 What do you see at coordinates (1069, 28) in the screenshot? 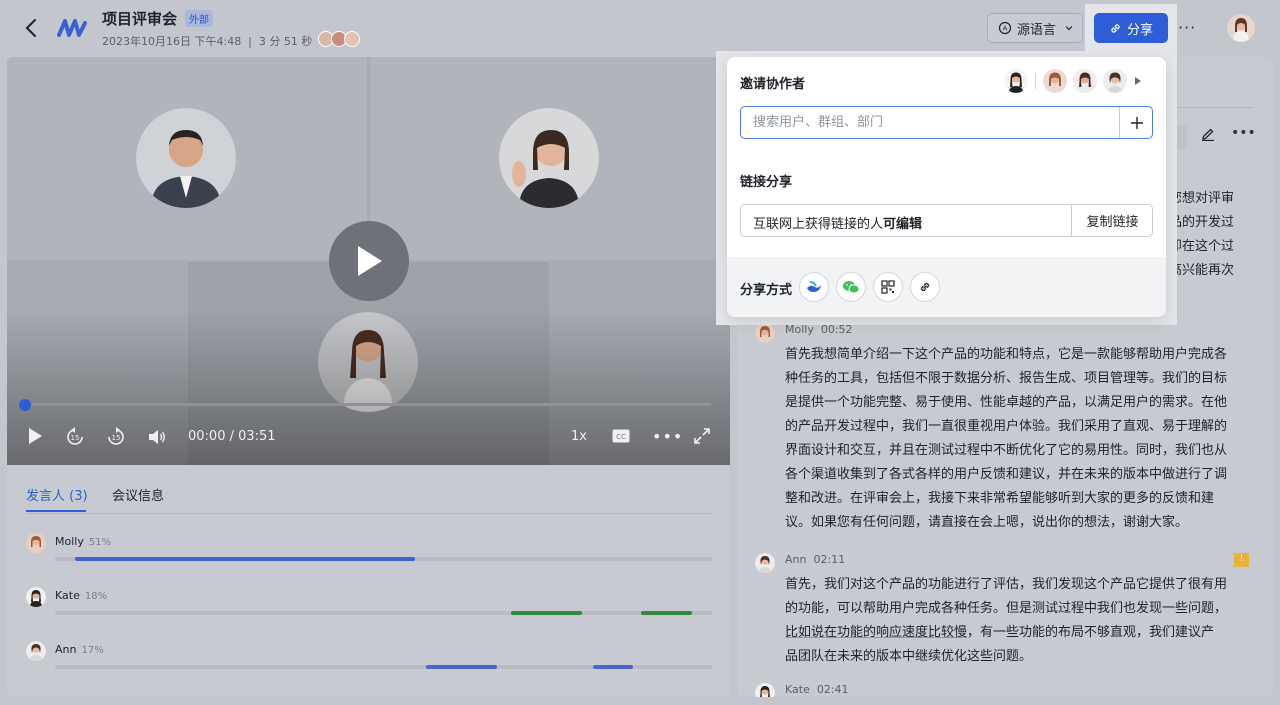
I see `chevron-down-icon` at bounding box center [1069, 28].